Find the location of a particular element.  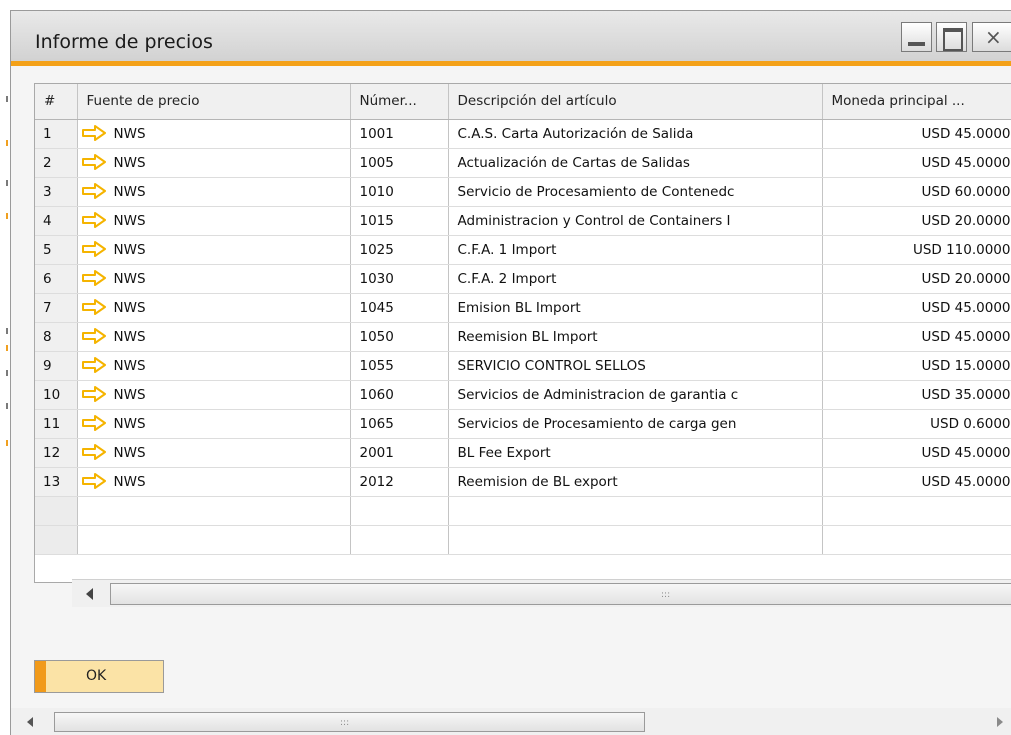

grid-horizontal-scrollbar: ::: is located at coordinates (541, 593).